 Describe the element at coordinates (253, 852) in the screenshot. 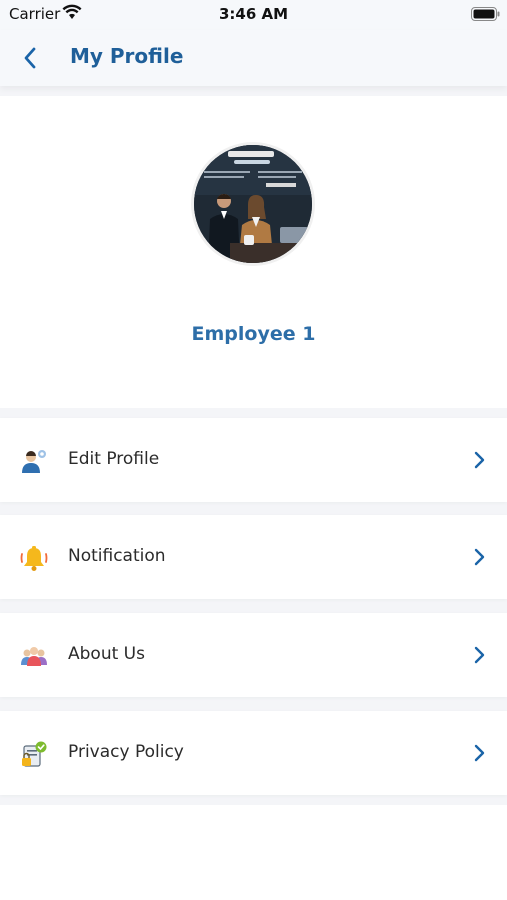

I see `page-background` at that location.